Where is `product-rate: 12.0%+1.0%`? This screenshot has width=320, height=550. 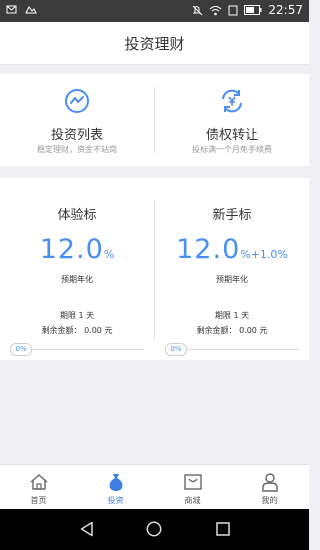 product-rate: 12.0%+1.0% is located at coordinates (232, 249).